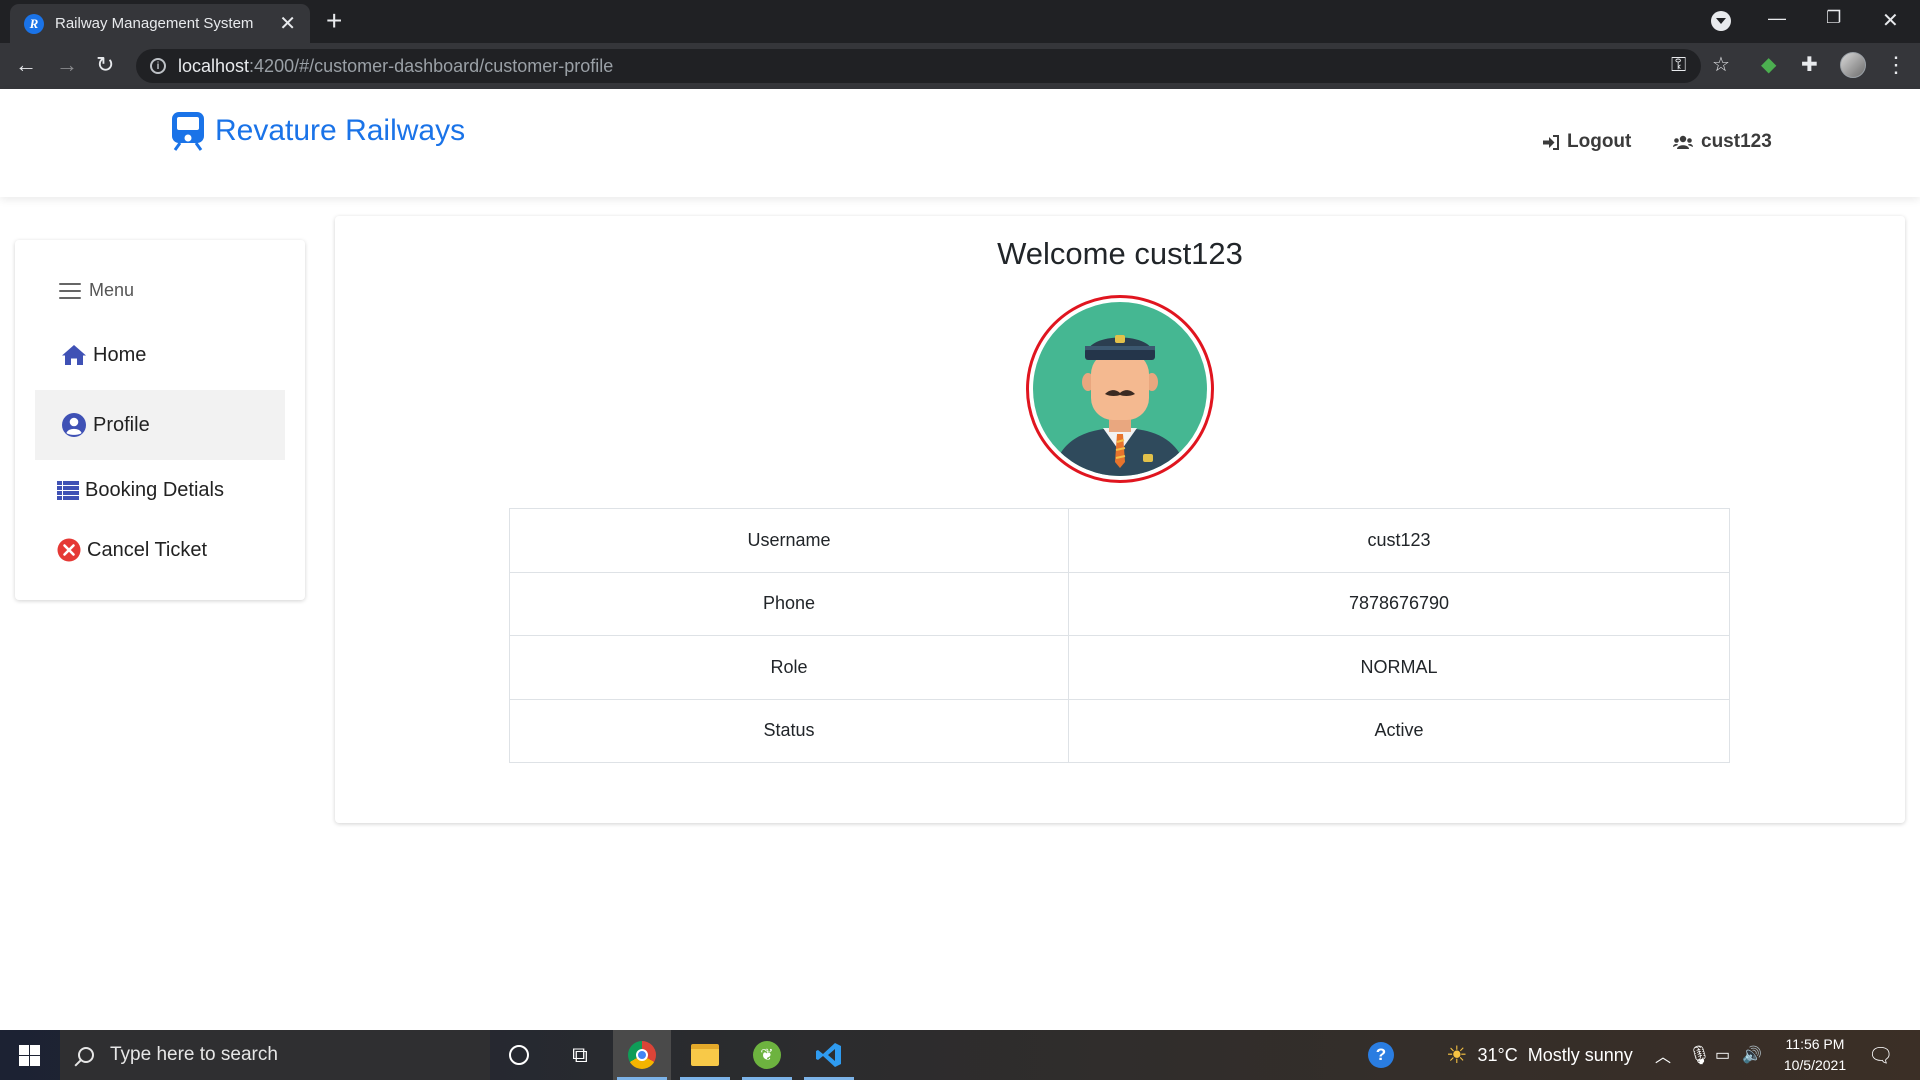  I want to click on sidebar-item-label: Cancel Ticket, so click(147, 549).